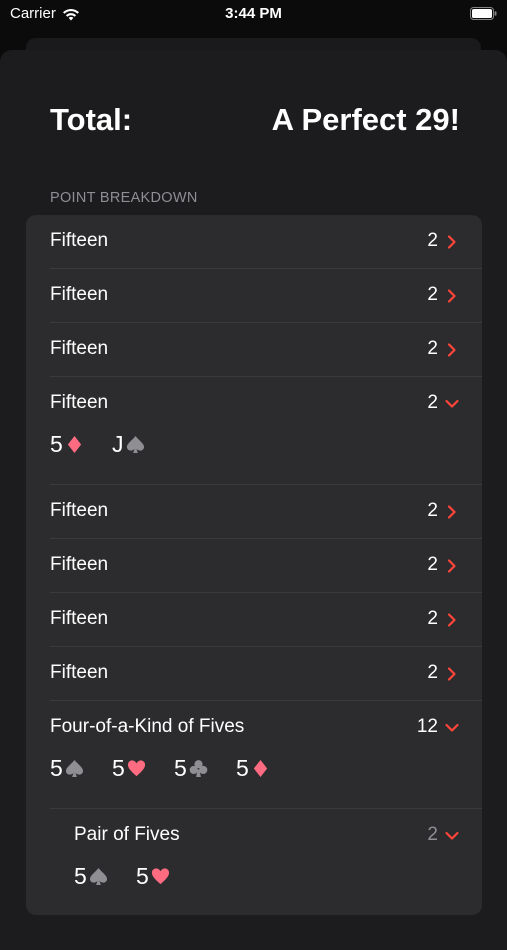 Image resolution: width=507 pixels, height=950 pixels. Describe the element at coordinates (127, 834) in the screenshot. I see `row-label: Pair of Fives` at that location.